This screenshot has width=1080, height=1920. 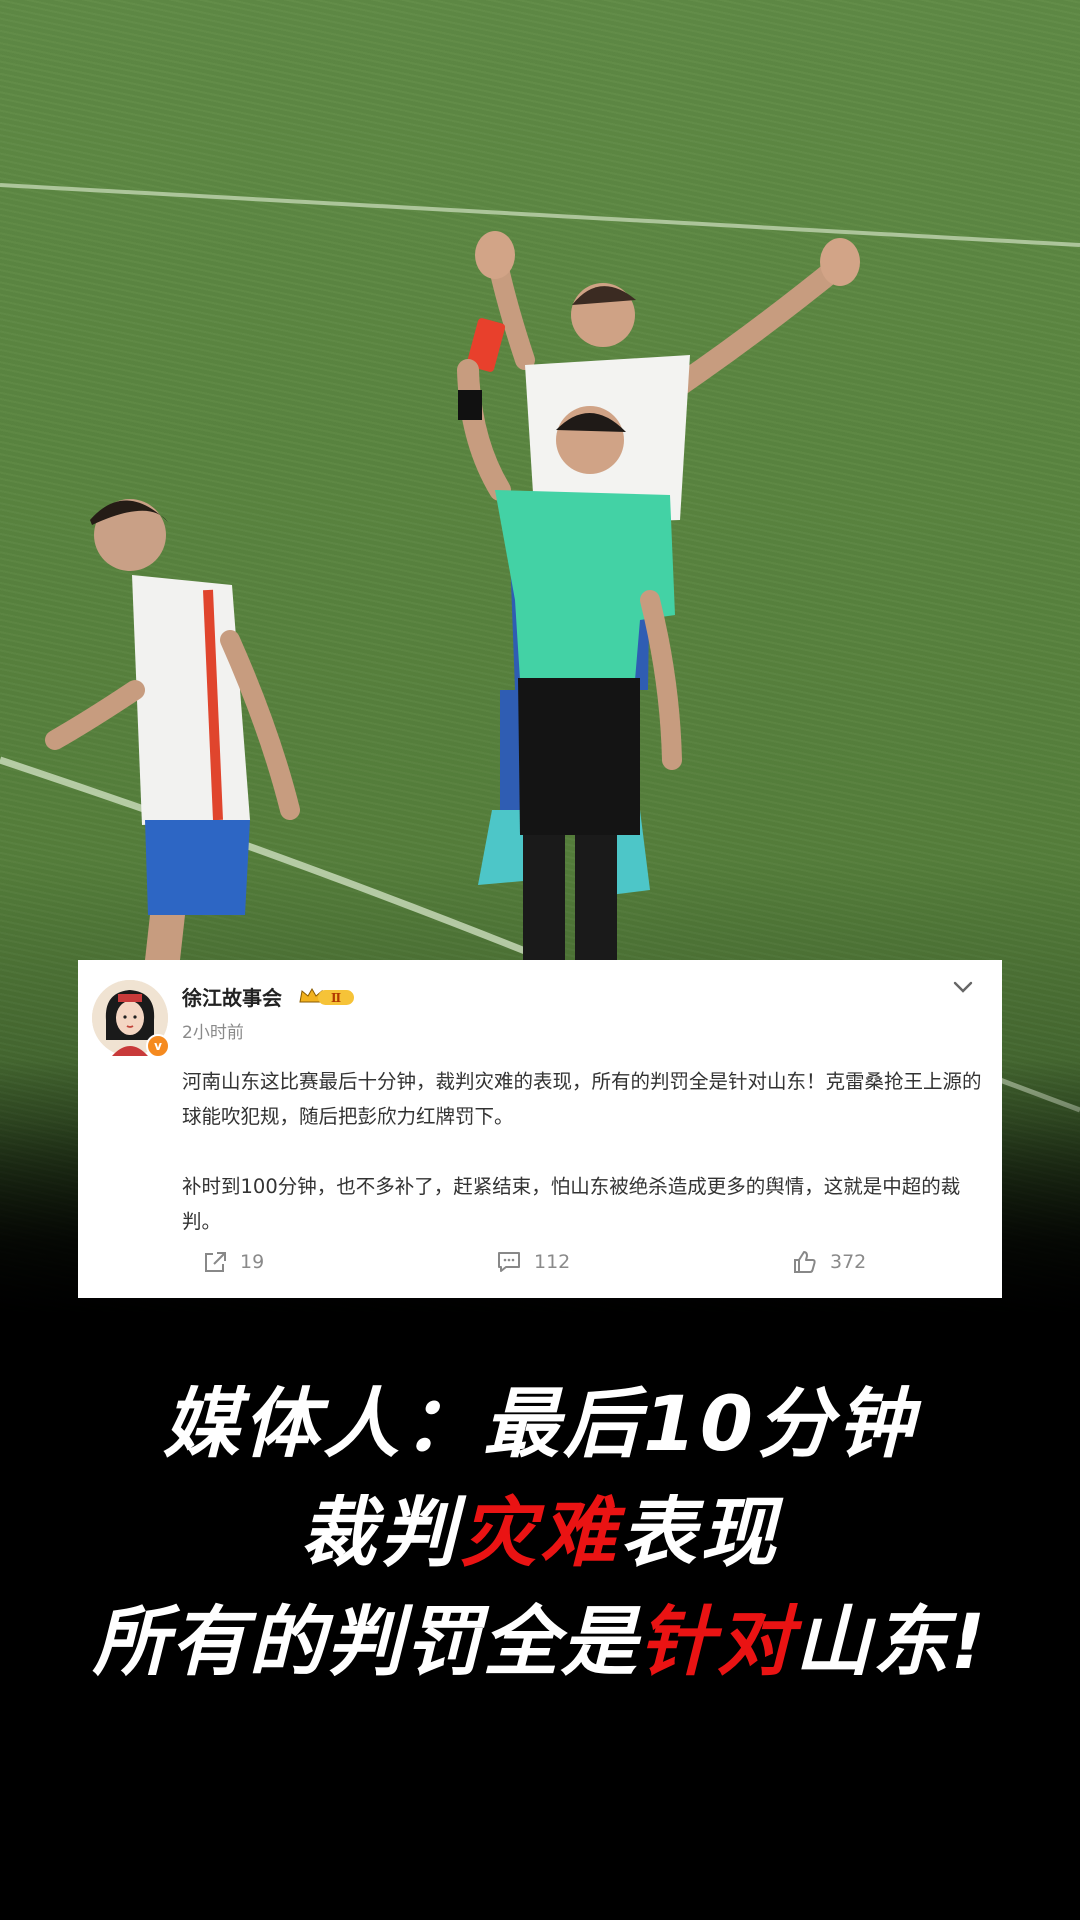 I want to click on post-time: 2小时前, so click(x=213, y=1033).